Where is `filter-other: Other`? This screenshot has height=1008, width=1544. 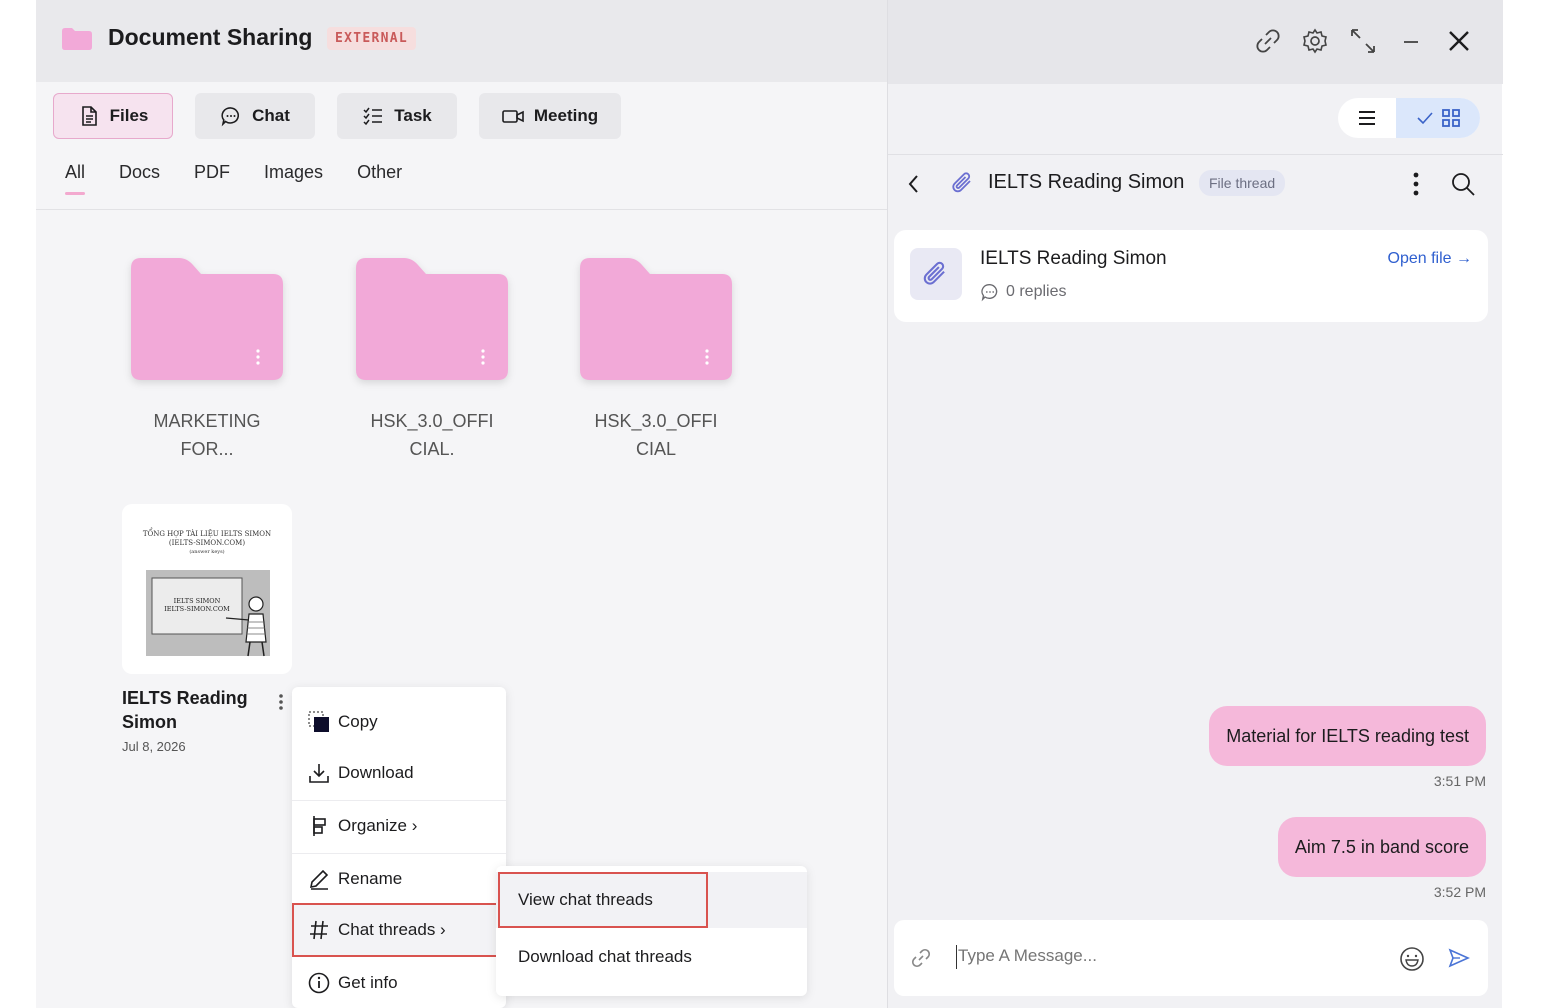 filter-other: Other is located at coordinates (379, 178).